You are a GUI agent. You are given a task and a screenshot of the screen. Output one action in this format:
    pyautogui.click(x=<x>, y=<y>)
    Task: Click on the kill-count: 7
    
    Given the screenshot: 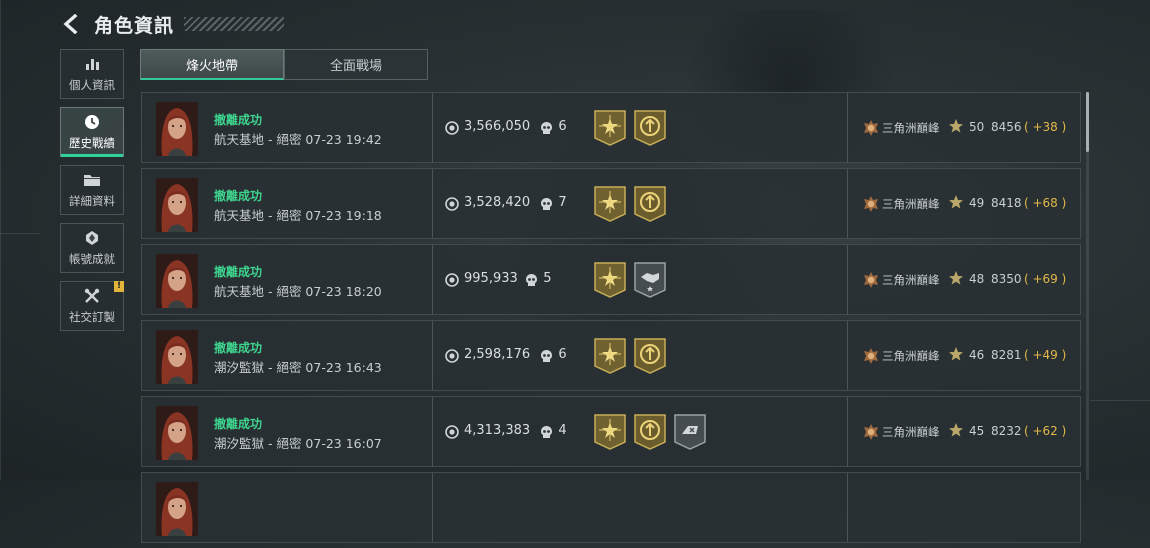 What is the action you would take?
    pyautogui.click(x=562, y=202)
    